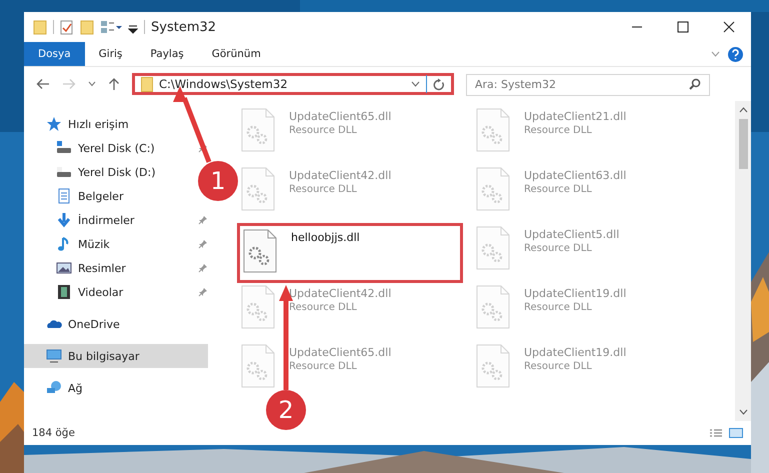  What do you see at coordinates (54, 356) in the screenshot?
I see `monitor-icon` at bounding box center [54, 356].